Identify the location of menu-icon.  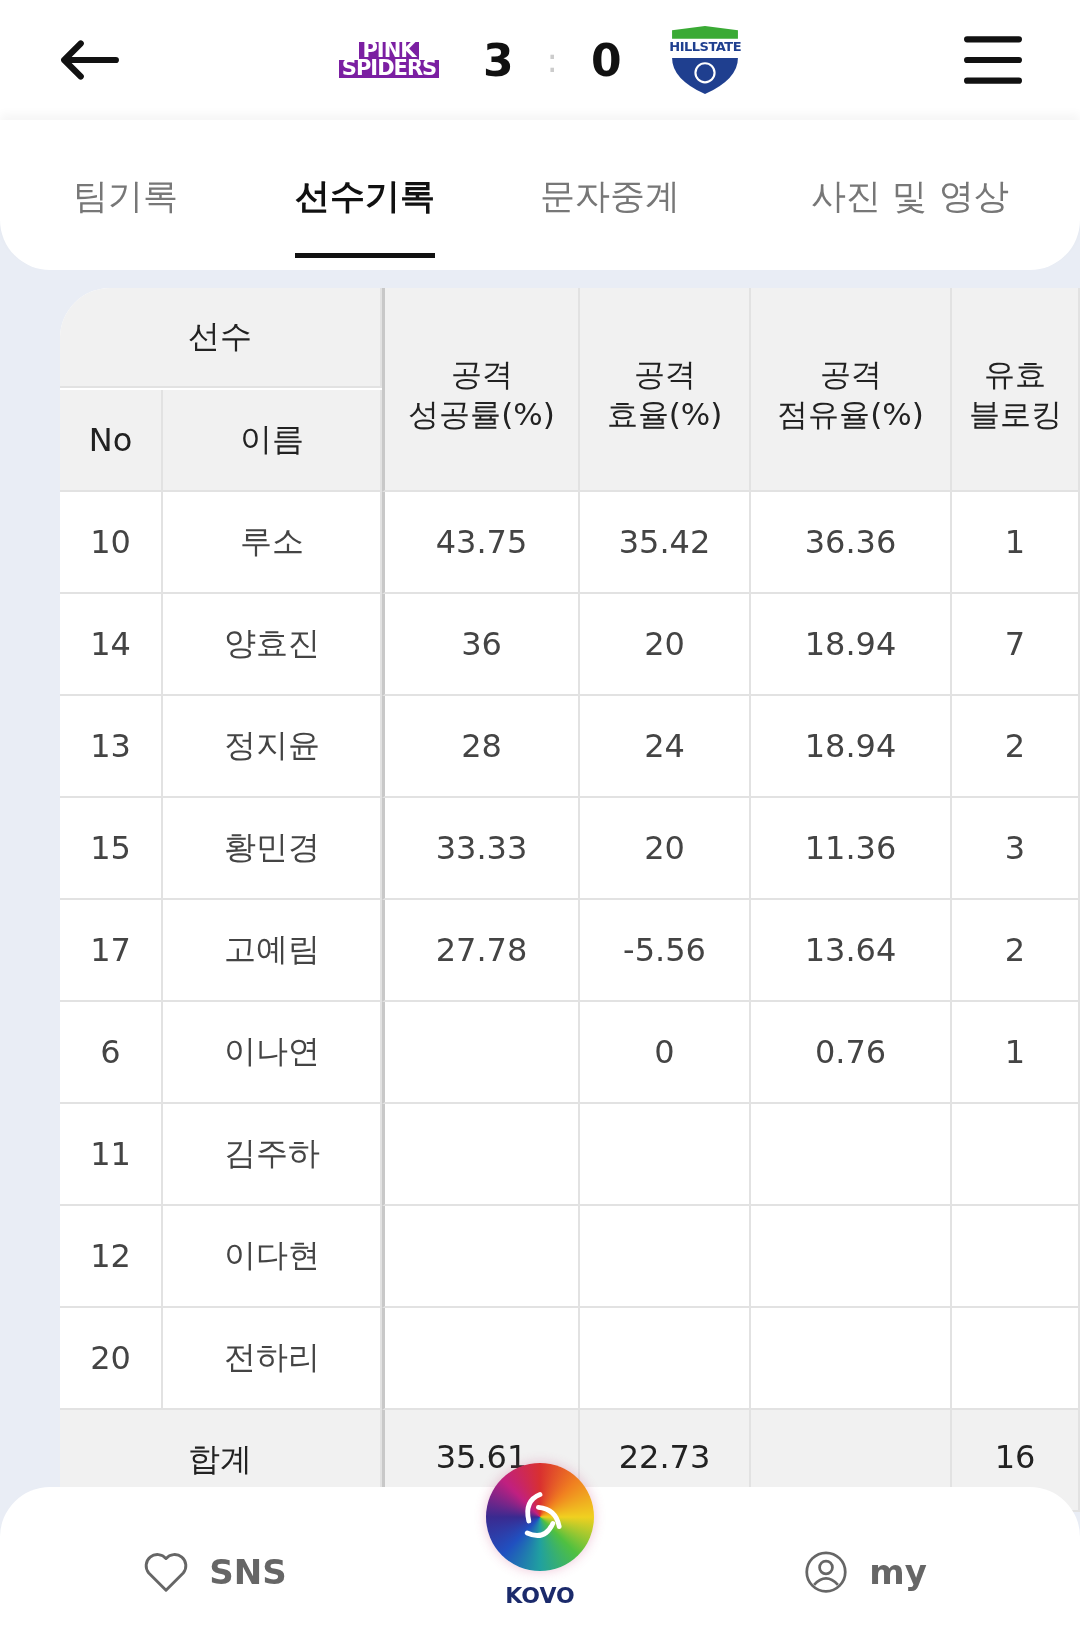
(993, 60).